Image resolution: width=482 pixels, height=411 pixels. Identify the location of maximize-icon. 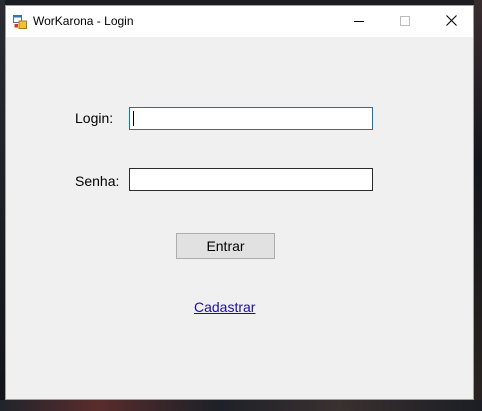
(405, 22).